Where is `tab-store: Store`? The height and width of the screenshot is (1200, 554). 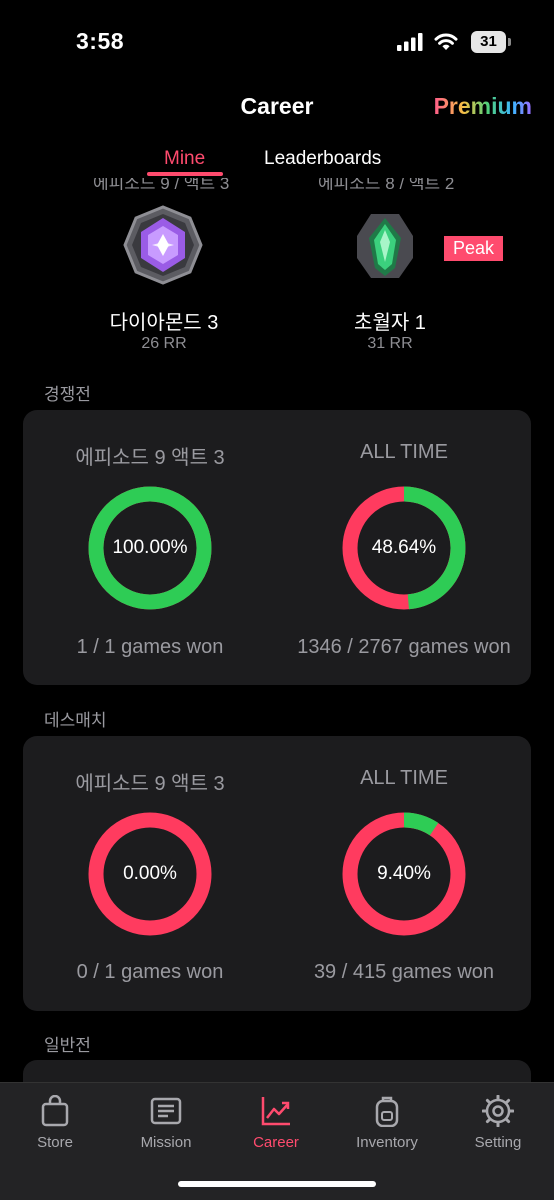 tab-store: Store is located at coordinates (55, 1123).